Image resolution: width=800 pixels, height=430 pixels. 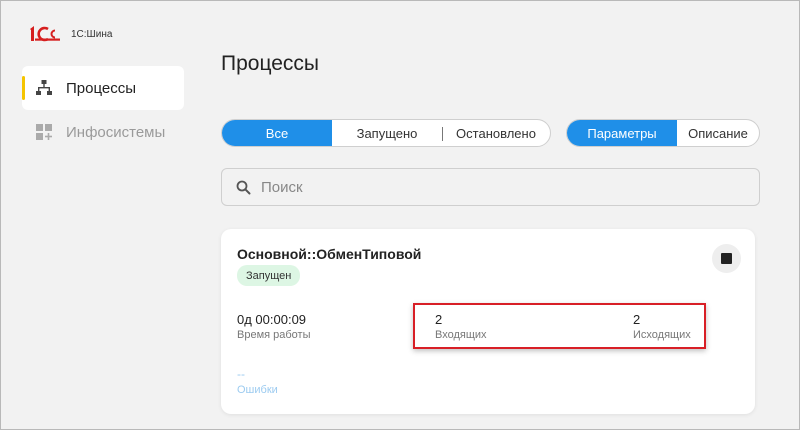 I want to click on process-name: Основной::ОбменТиповой, so click(x=329, y=254).